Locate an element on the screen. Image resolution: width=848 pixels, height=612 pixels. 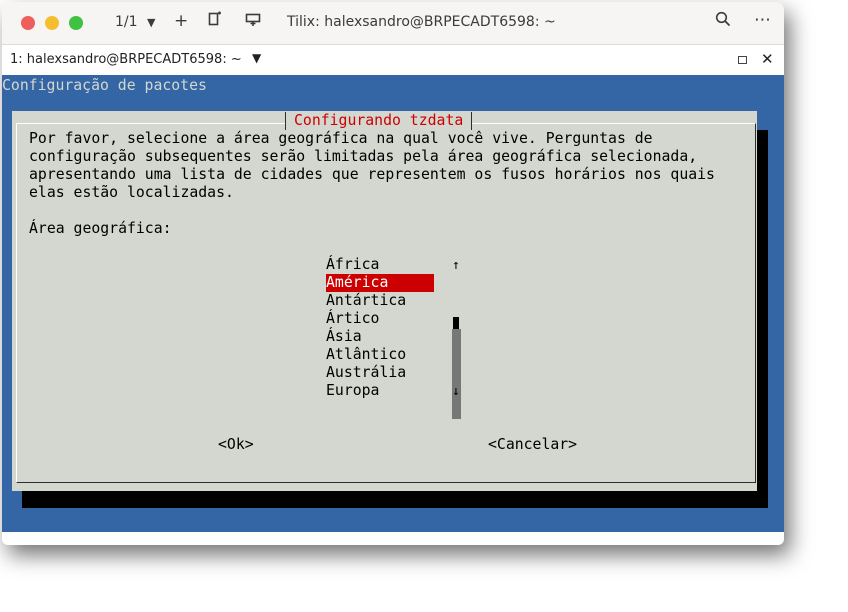
cancel-button: <Cancelar> is located at coordinates (532, 445).